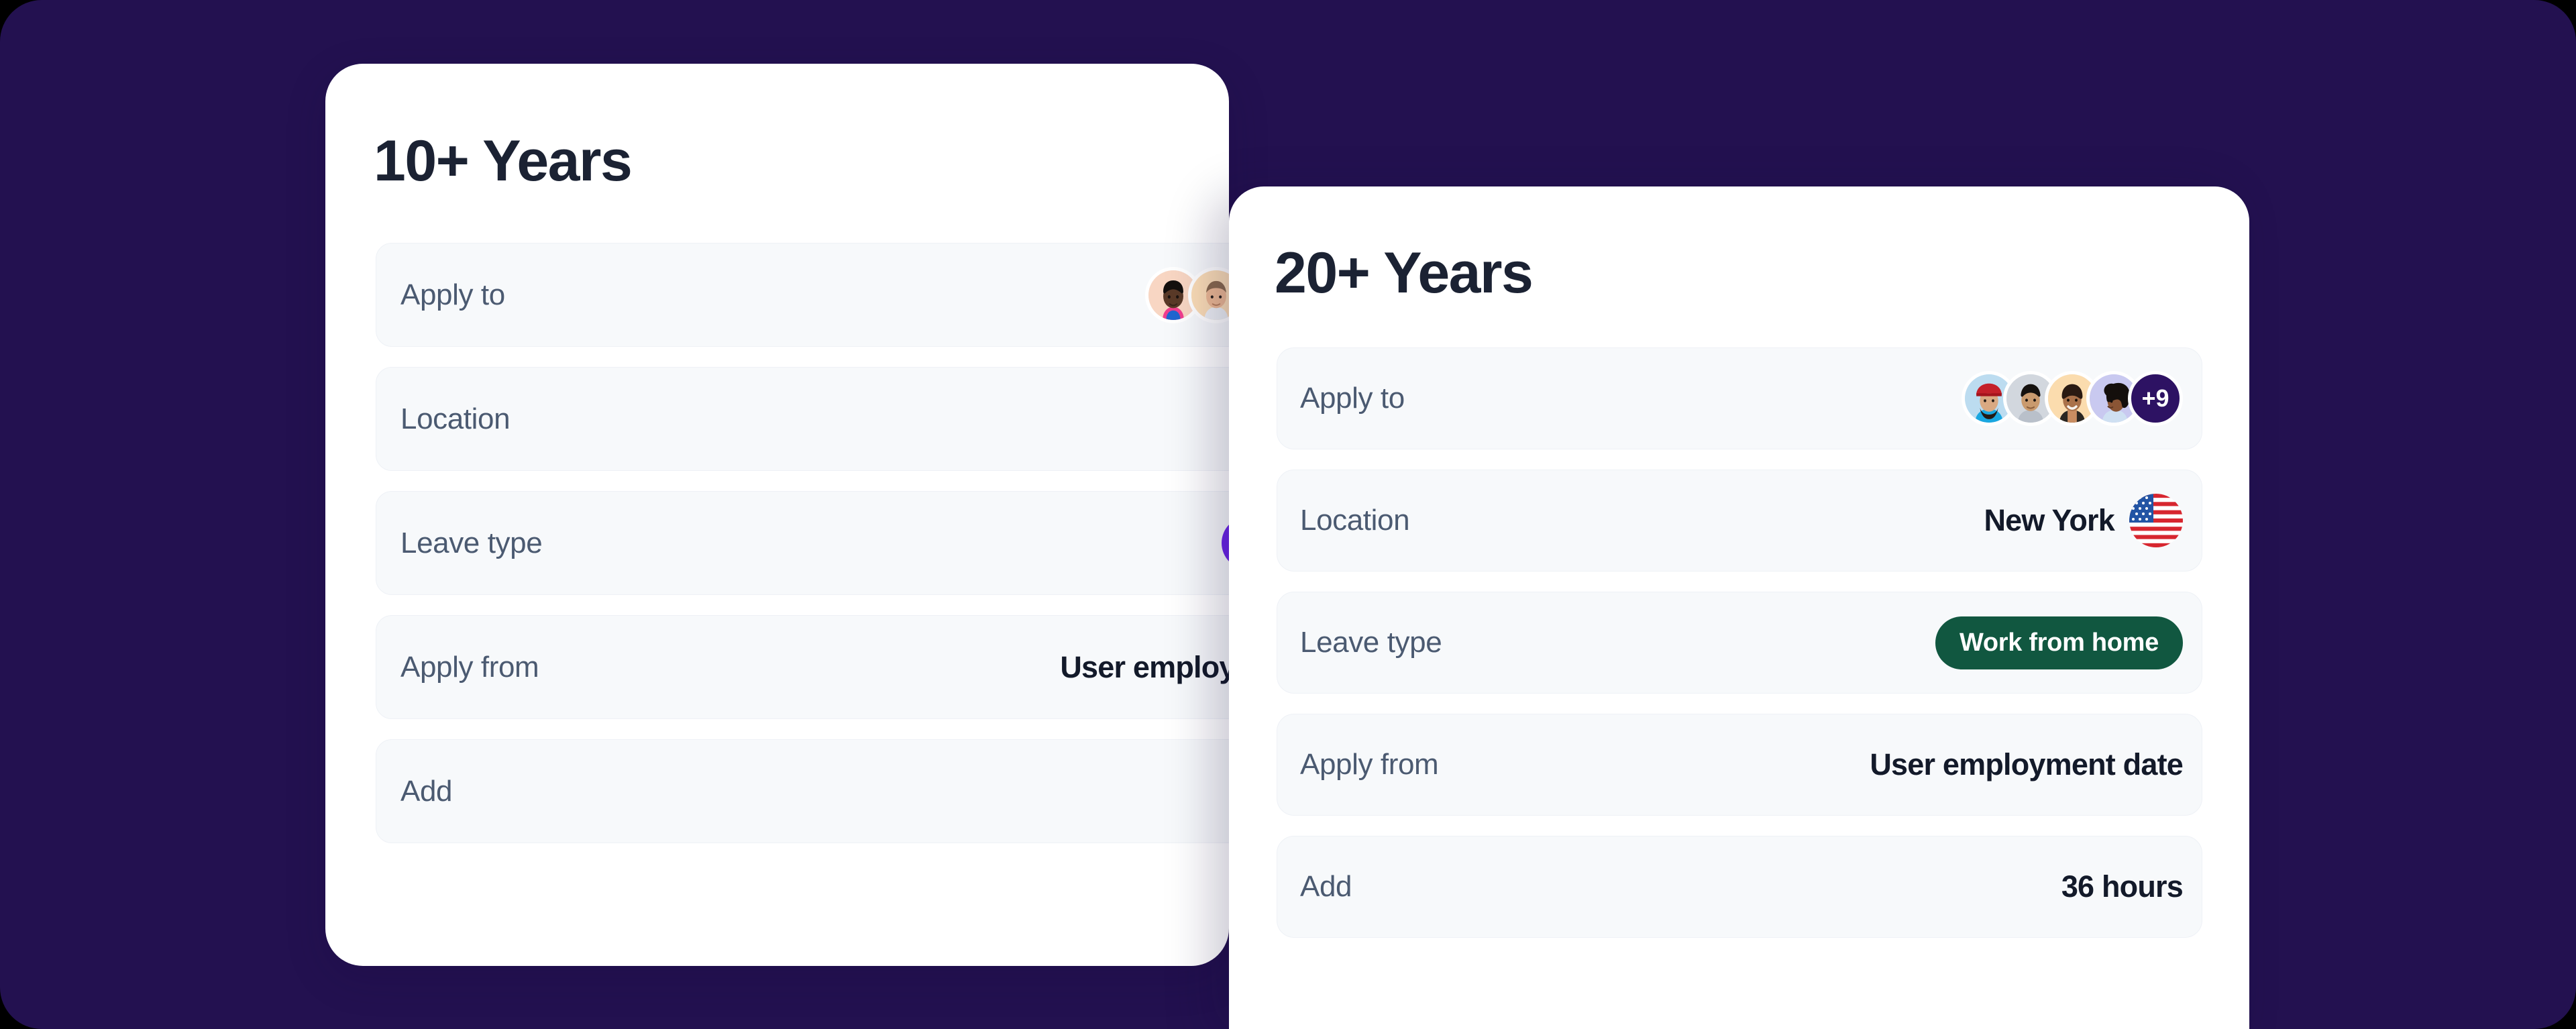 The width and height of the screenshot is (2576, 1029). What do you see at coordinates (802, 791) in the screenshot?
I see `row-add: Add 16 hours` at bounding box center [802, 791].